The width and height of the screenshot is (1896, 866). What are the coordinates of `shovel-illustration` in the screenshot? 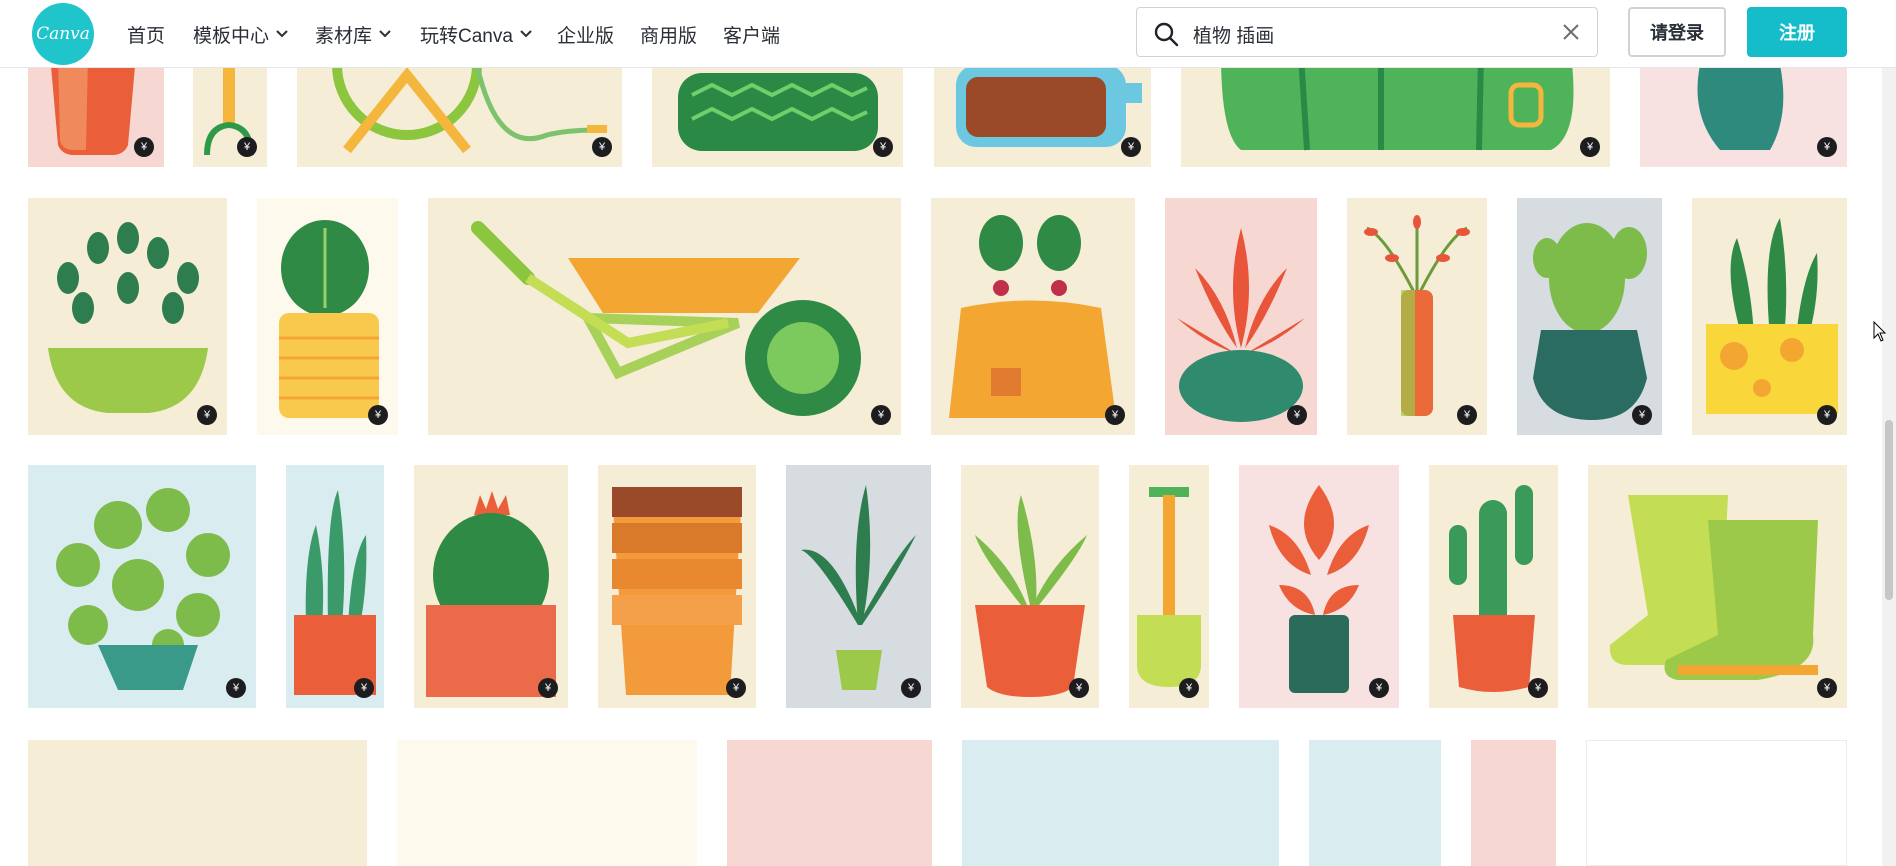 It's located at (1169, 587).